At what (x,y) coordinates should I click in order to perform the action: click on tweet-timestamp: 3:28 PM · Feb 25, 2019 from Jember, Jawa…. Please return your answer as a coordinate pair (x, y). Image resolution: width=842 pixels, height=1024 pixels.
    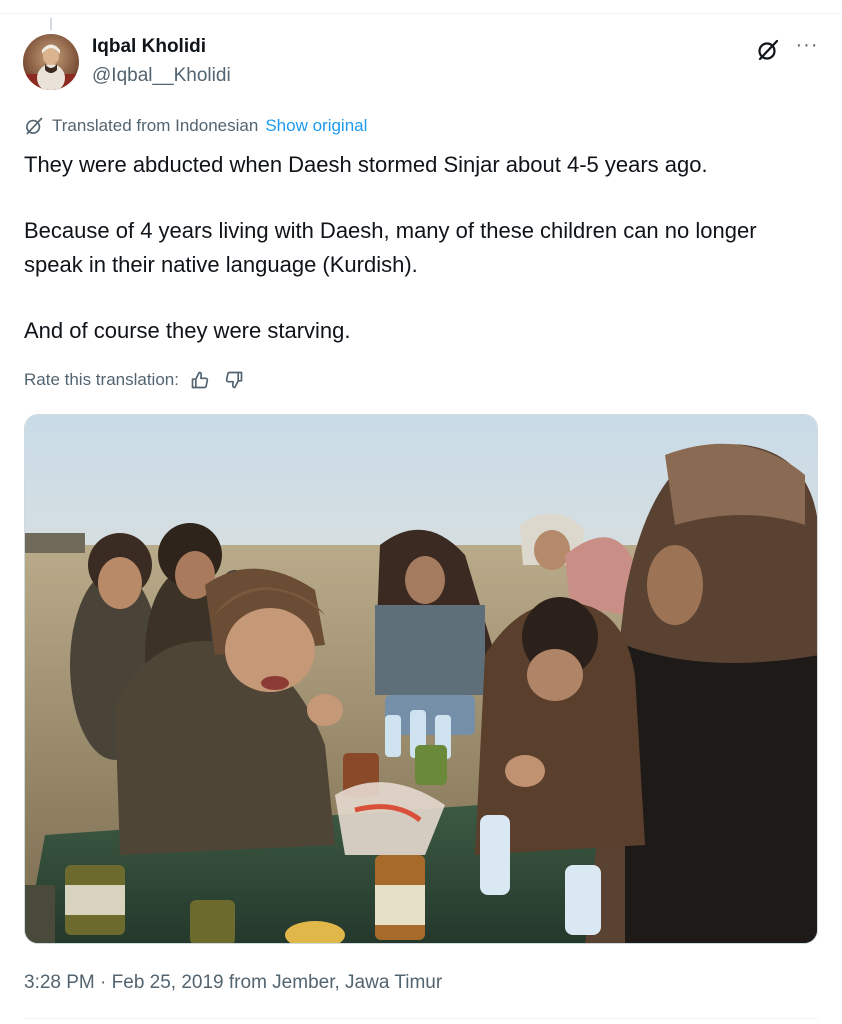
    Looking at the image, I should click on (233, 983).